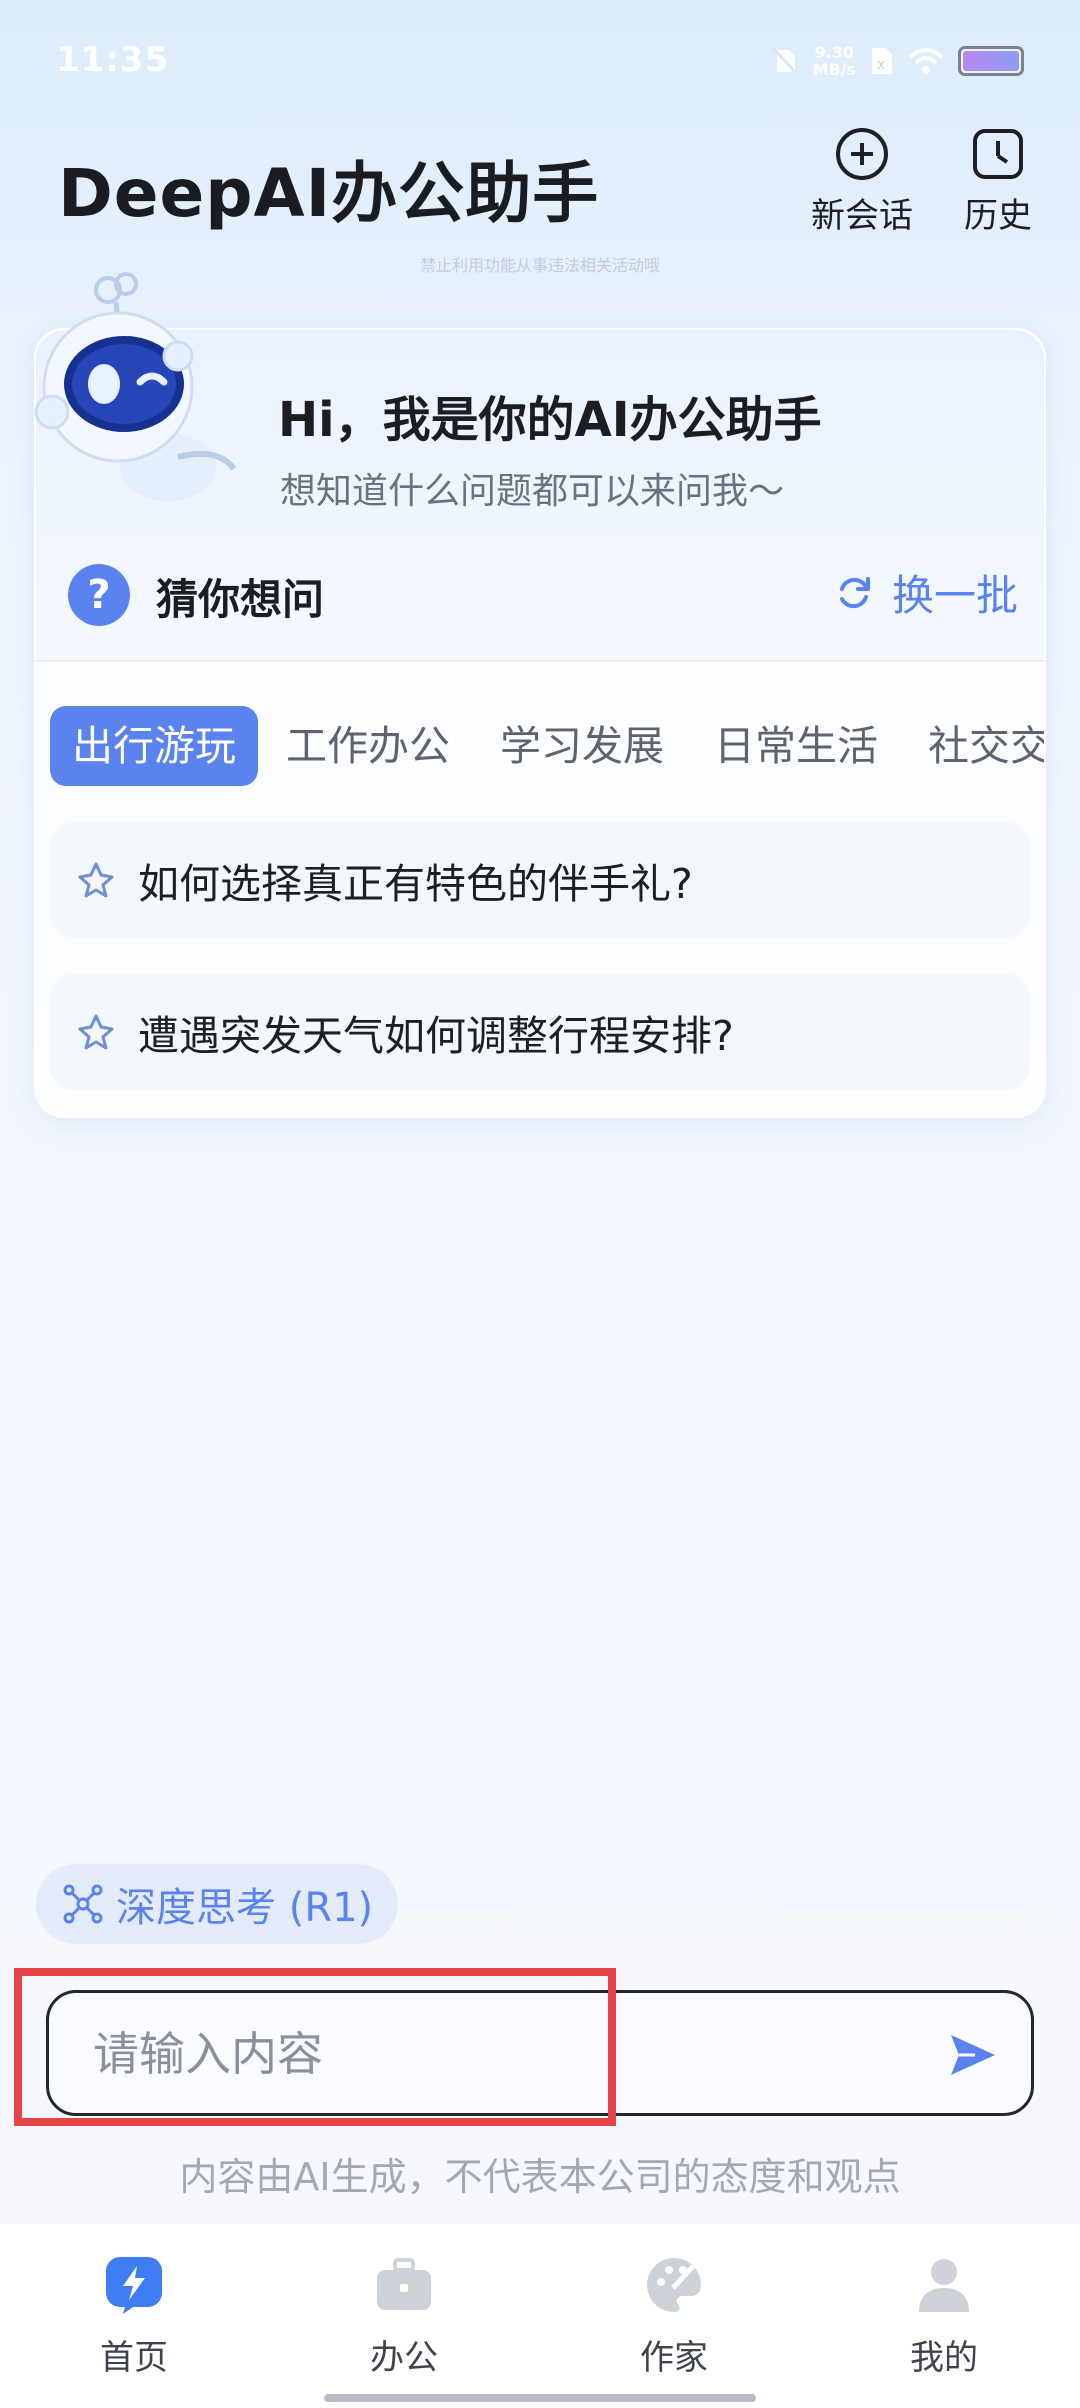 This screenshot has height=2408, width=1080. I want to click on send-icon, so click(973, 2055).